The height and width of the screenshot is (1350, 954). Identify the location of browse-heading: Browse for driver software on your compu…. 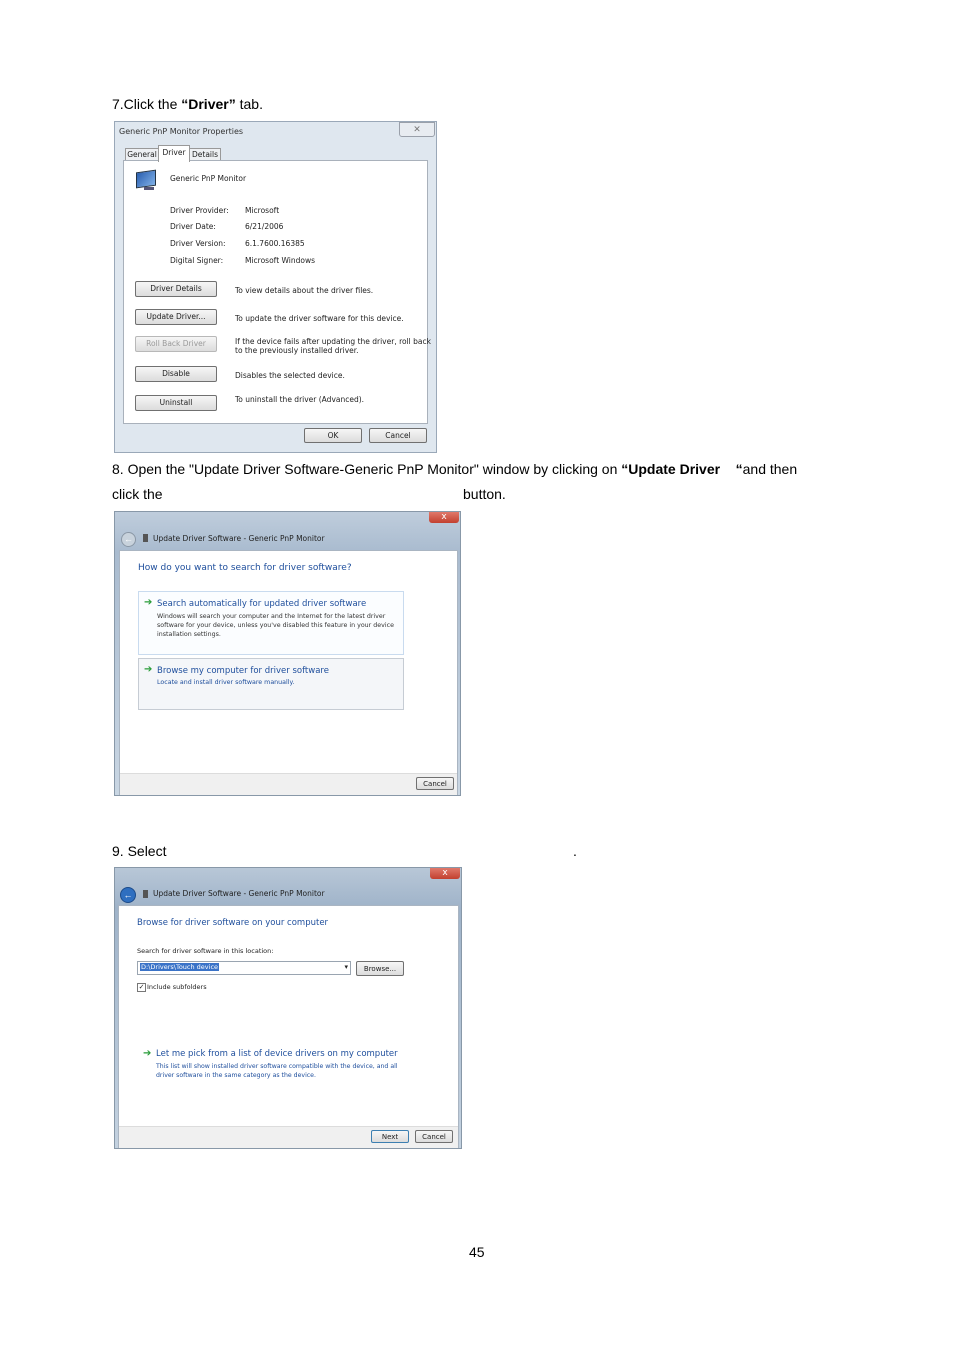
(233, 923).